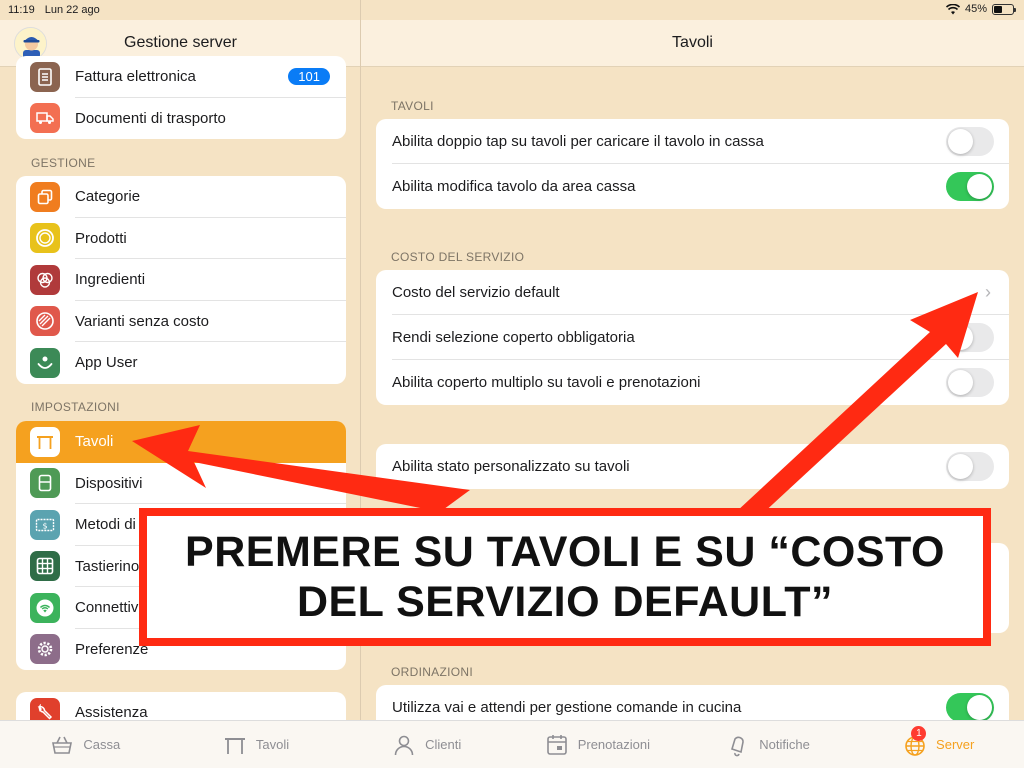 The width and height of the screenshot is (1024, 768). Describe the element at coordinates (107, 608) in the screenshot. I see `sidebar-item-label: Connettiv` at that location.